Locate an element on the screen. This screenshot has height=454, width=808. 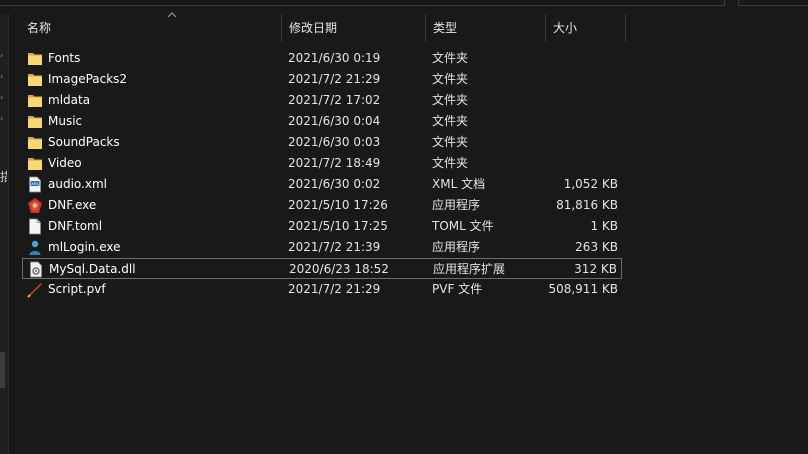
navigation-pane: › › › › 描 is located at coordinates (4, 234).